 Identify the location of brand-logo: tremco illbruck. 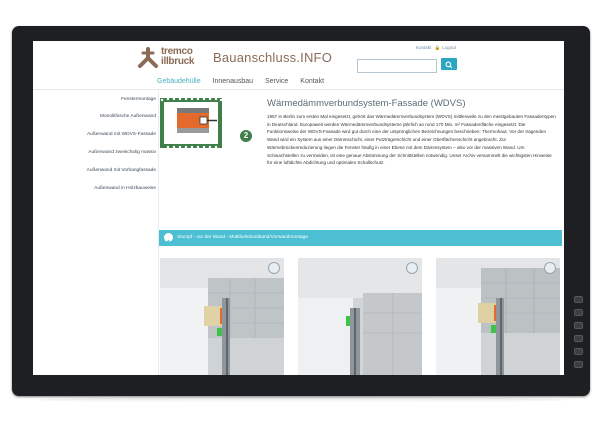
(178, 61).